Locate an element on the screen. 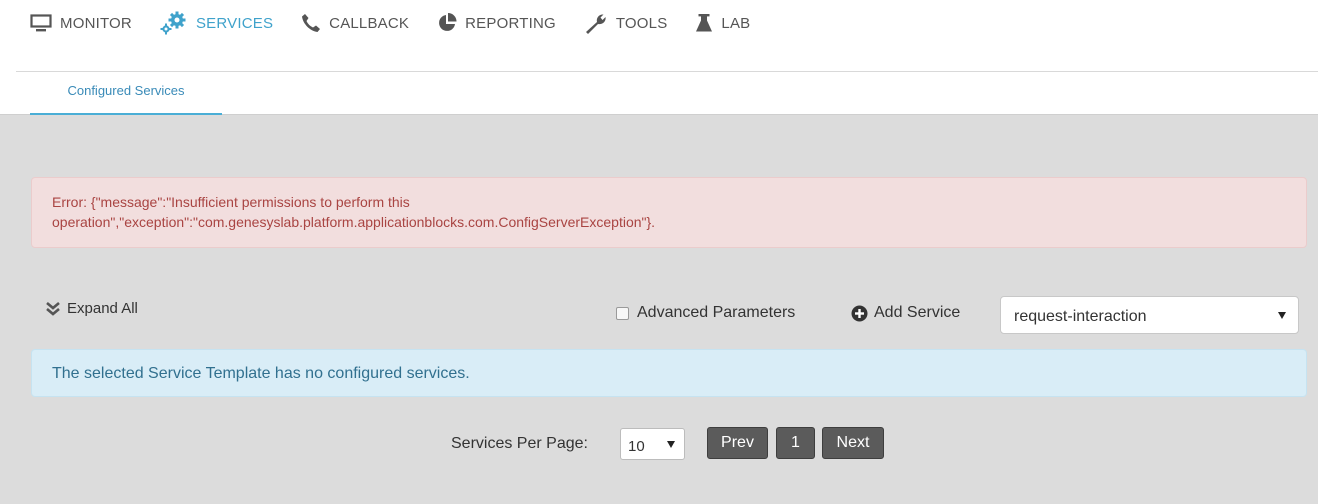 This screenshot has width=1318, height=504. expand-all-label: Expand All is located at coordinates (102, 308).